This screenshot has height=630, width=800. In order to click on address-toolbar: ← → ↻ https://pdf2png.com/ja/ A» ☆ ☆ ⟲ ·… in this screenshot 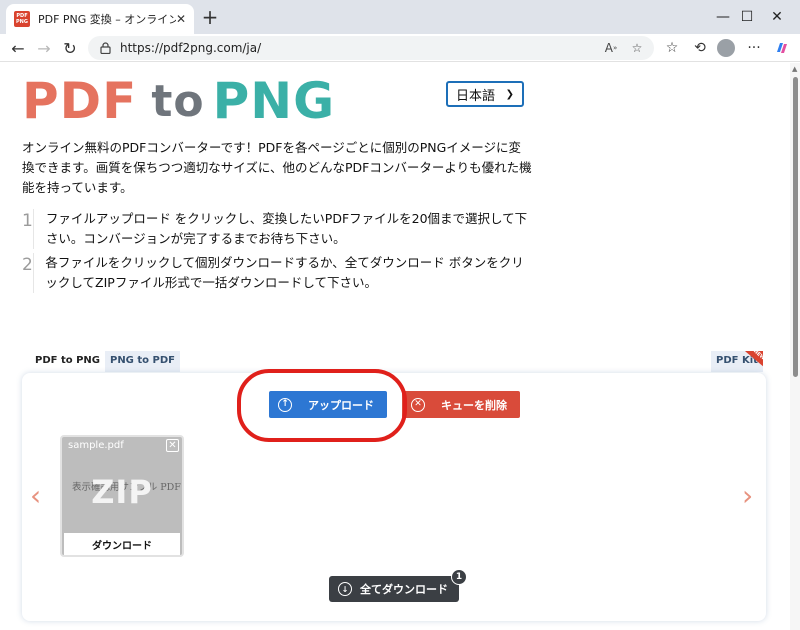, I will do `click(400, 48)`.